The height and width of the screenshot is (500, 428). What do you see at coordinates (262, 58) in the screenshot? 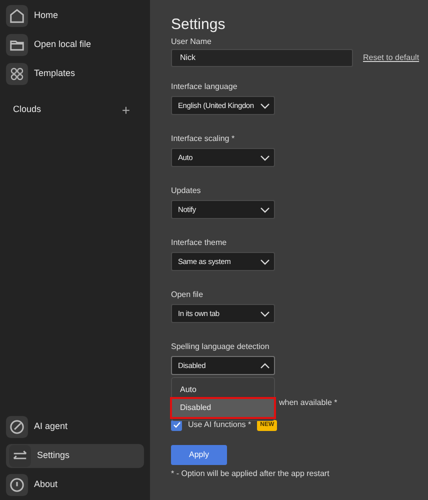
I see `name-input-field: Nick` at bounding box center [262, 58].